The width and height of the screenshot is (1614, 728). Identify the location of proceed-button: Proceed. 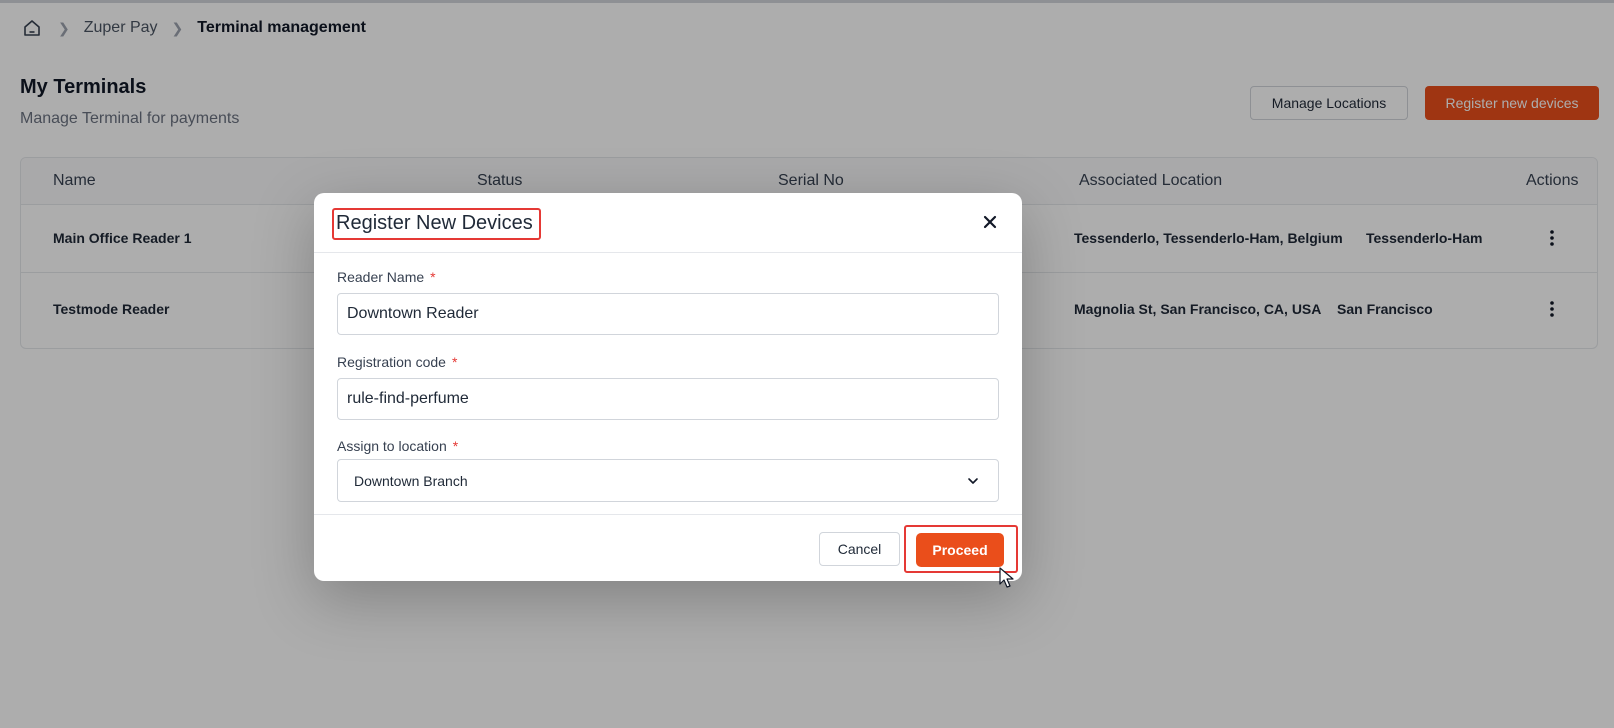
(960, 550).